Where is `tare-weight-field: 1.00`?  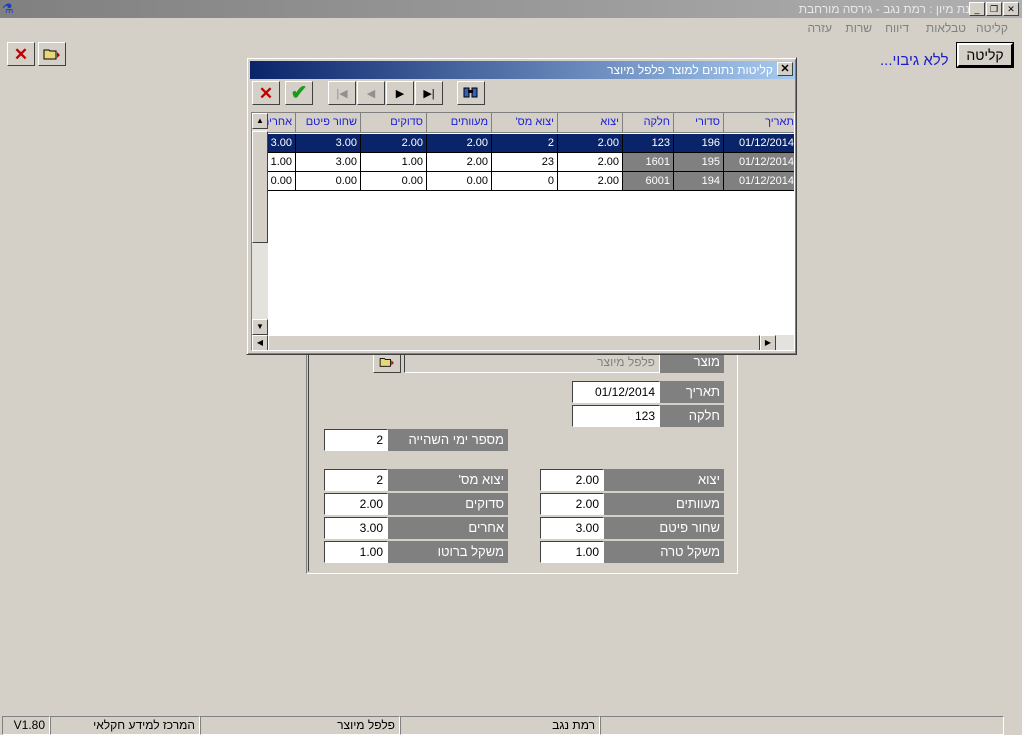
tare-weight-field: 1.00 is located at coordinates (572, 552).